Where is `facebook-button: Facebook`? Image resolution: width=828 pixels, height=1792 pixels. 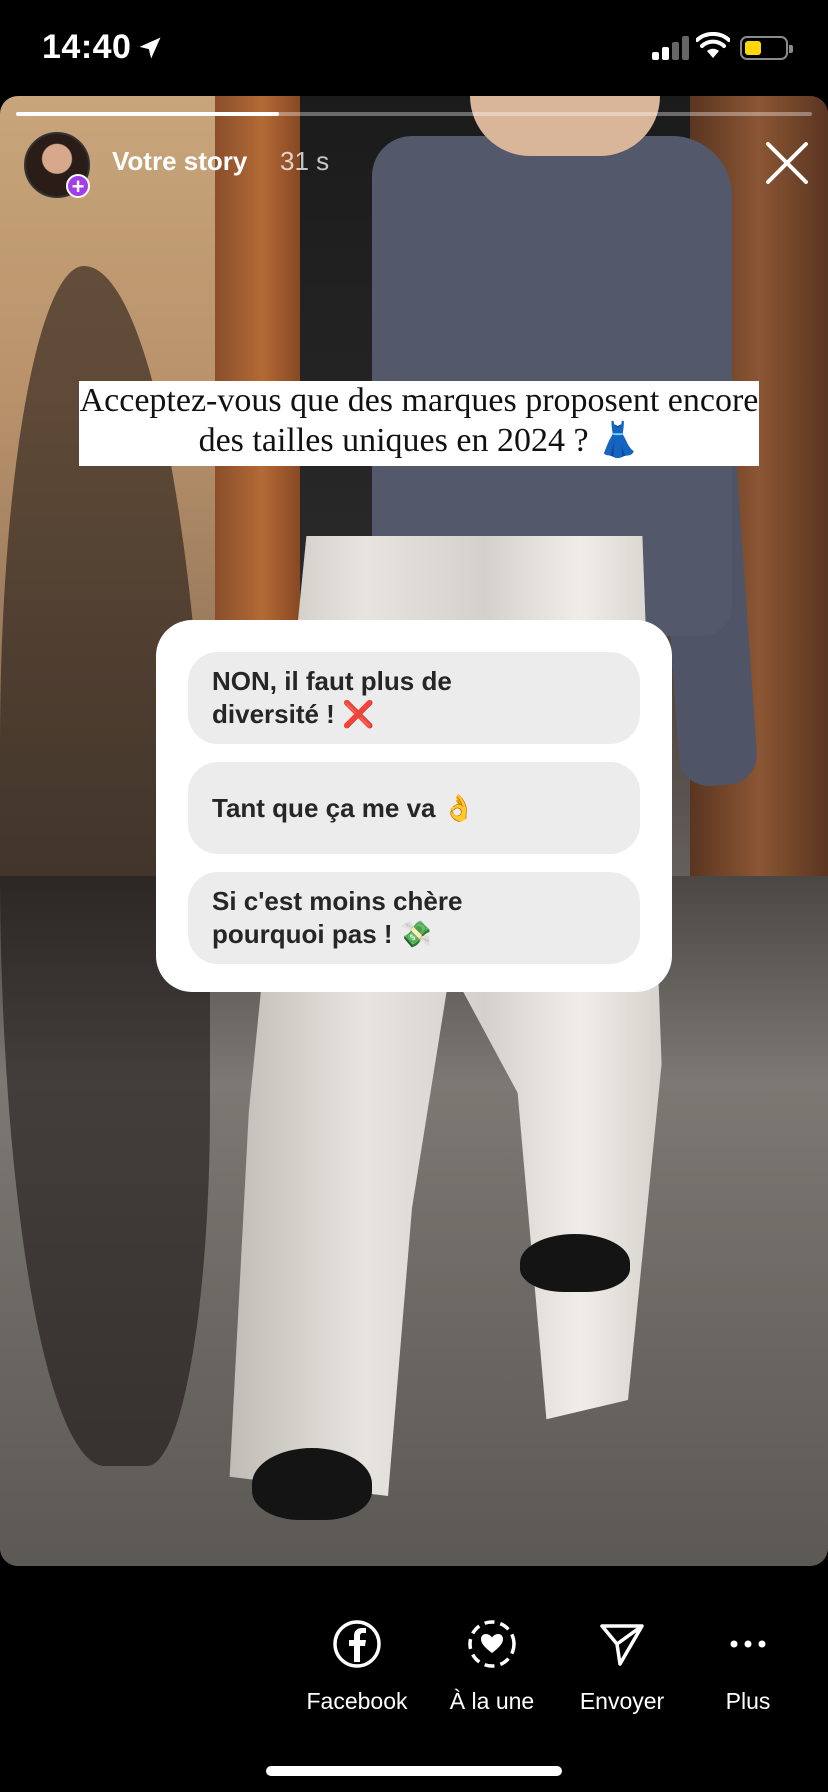 facebook-button: Facebook is located at coordinates (357, 1666).